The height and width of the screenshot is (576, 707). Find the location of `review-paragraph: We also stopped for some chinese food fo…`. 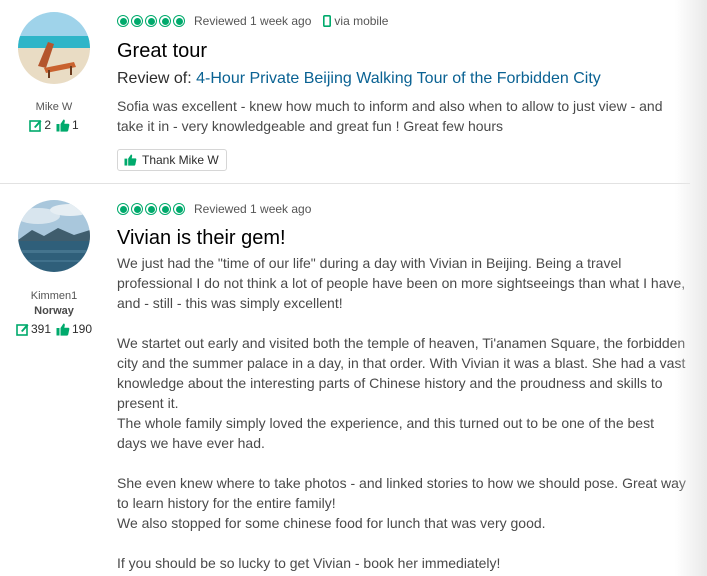

review-paragraph: We also stopped for some chinese food fo… is located at coordinates (331, 523).